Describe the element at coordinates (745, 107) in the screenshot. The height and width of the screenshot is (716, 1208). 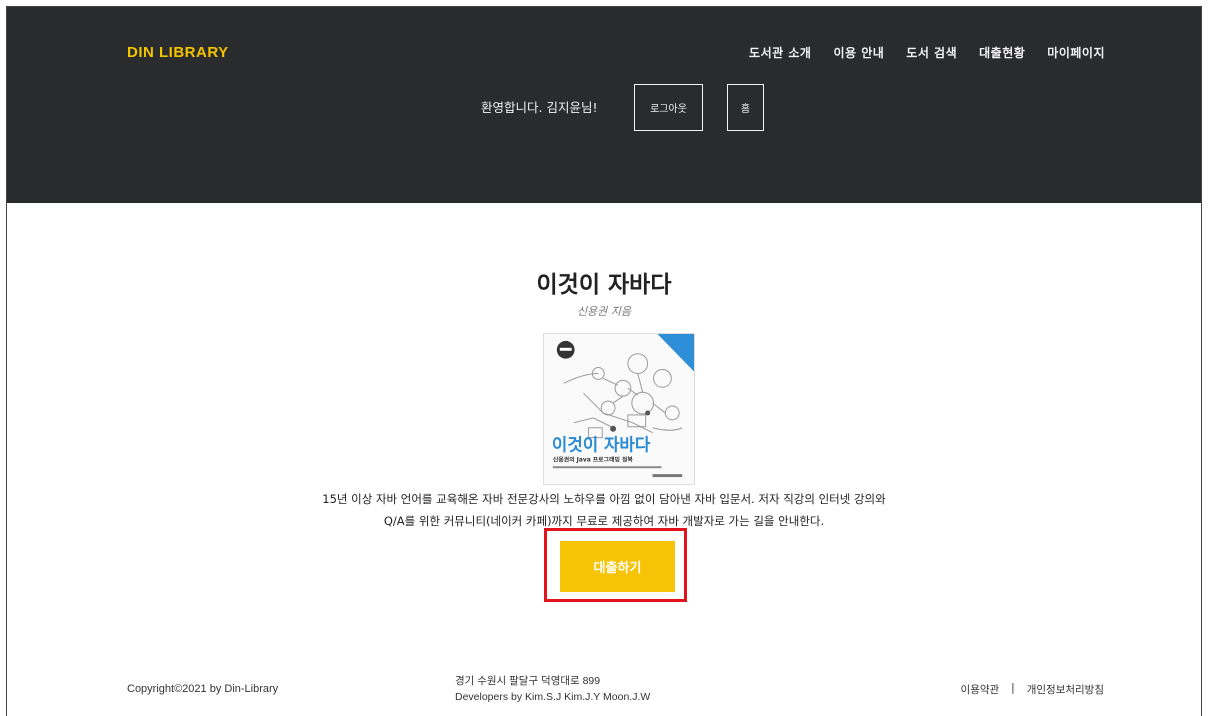
I see `home-button: 홈` at that location.